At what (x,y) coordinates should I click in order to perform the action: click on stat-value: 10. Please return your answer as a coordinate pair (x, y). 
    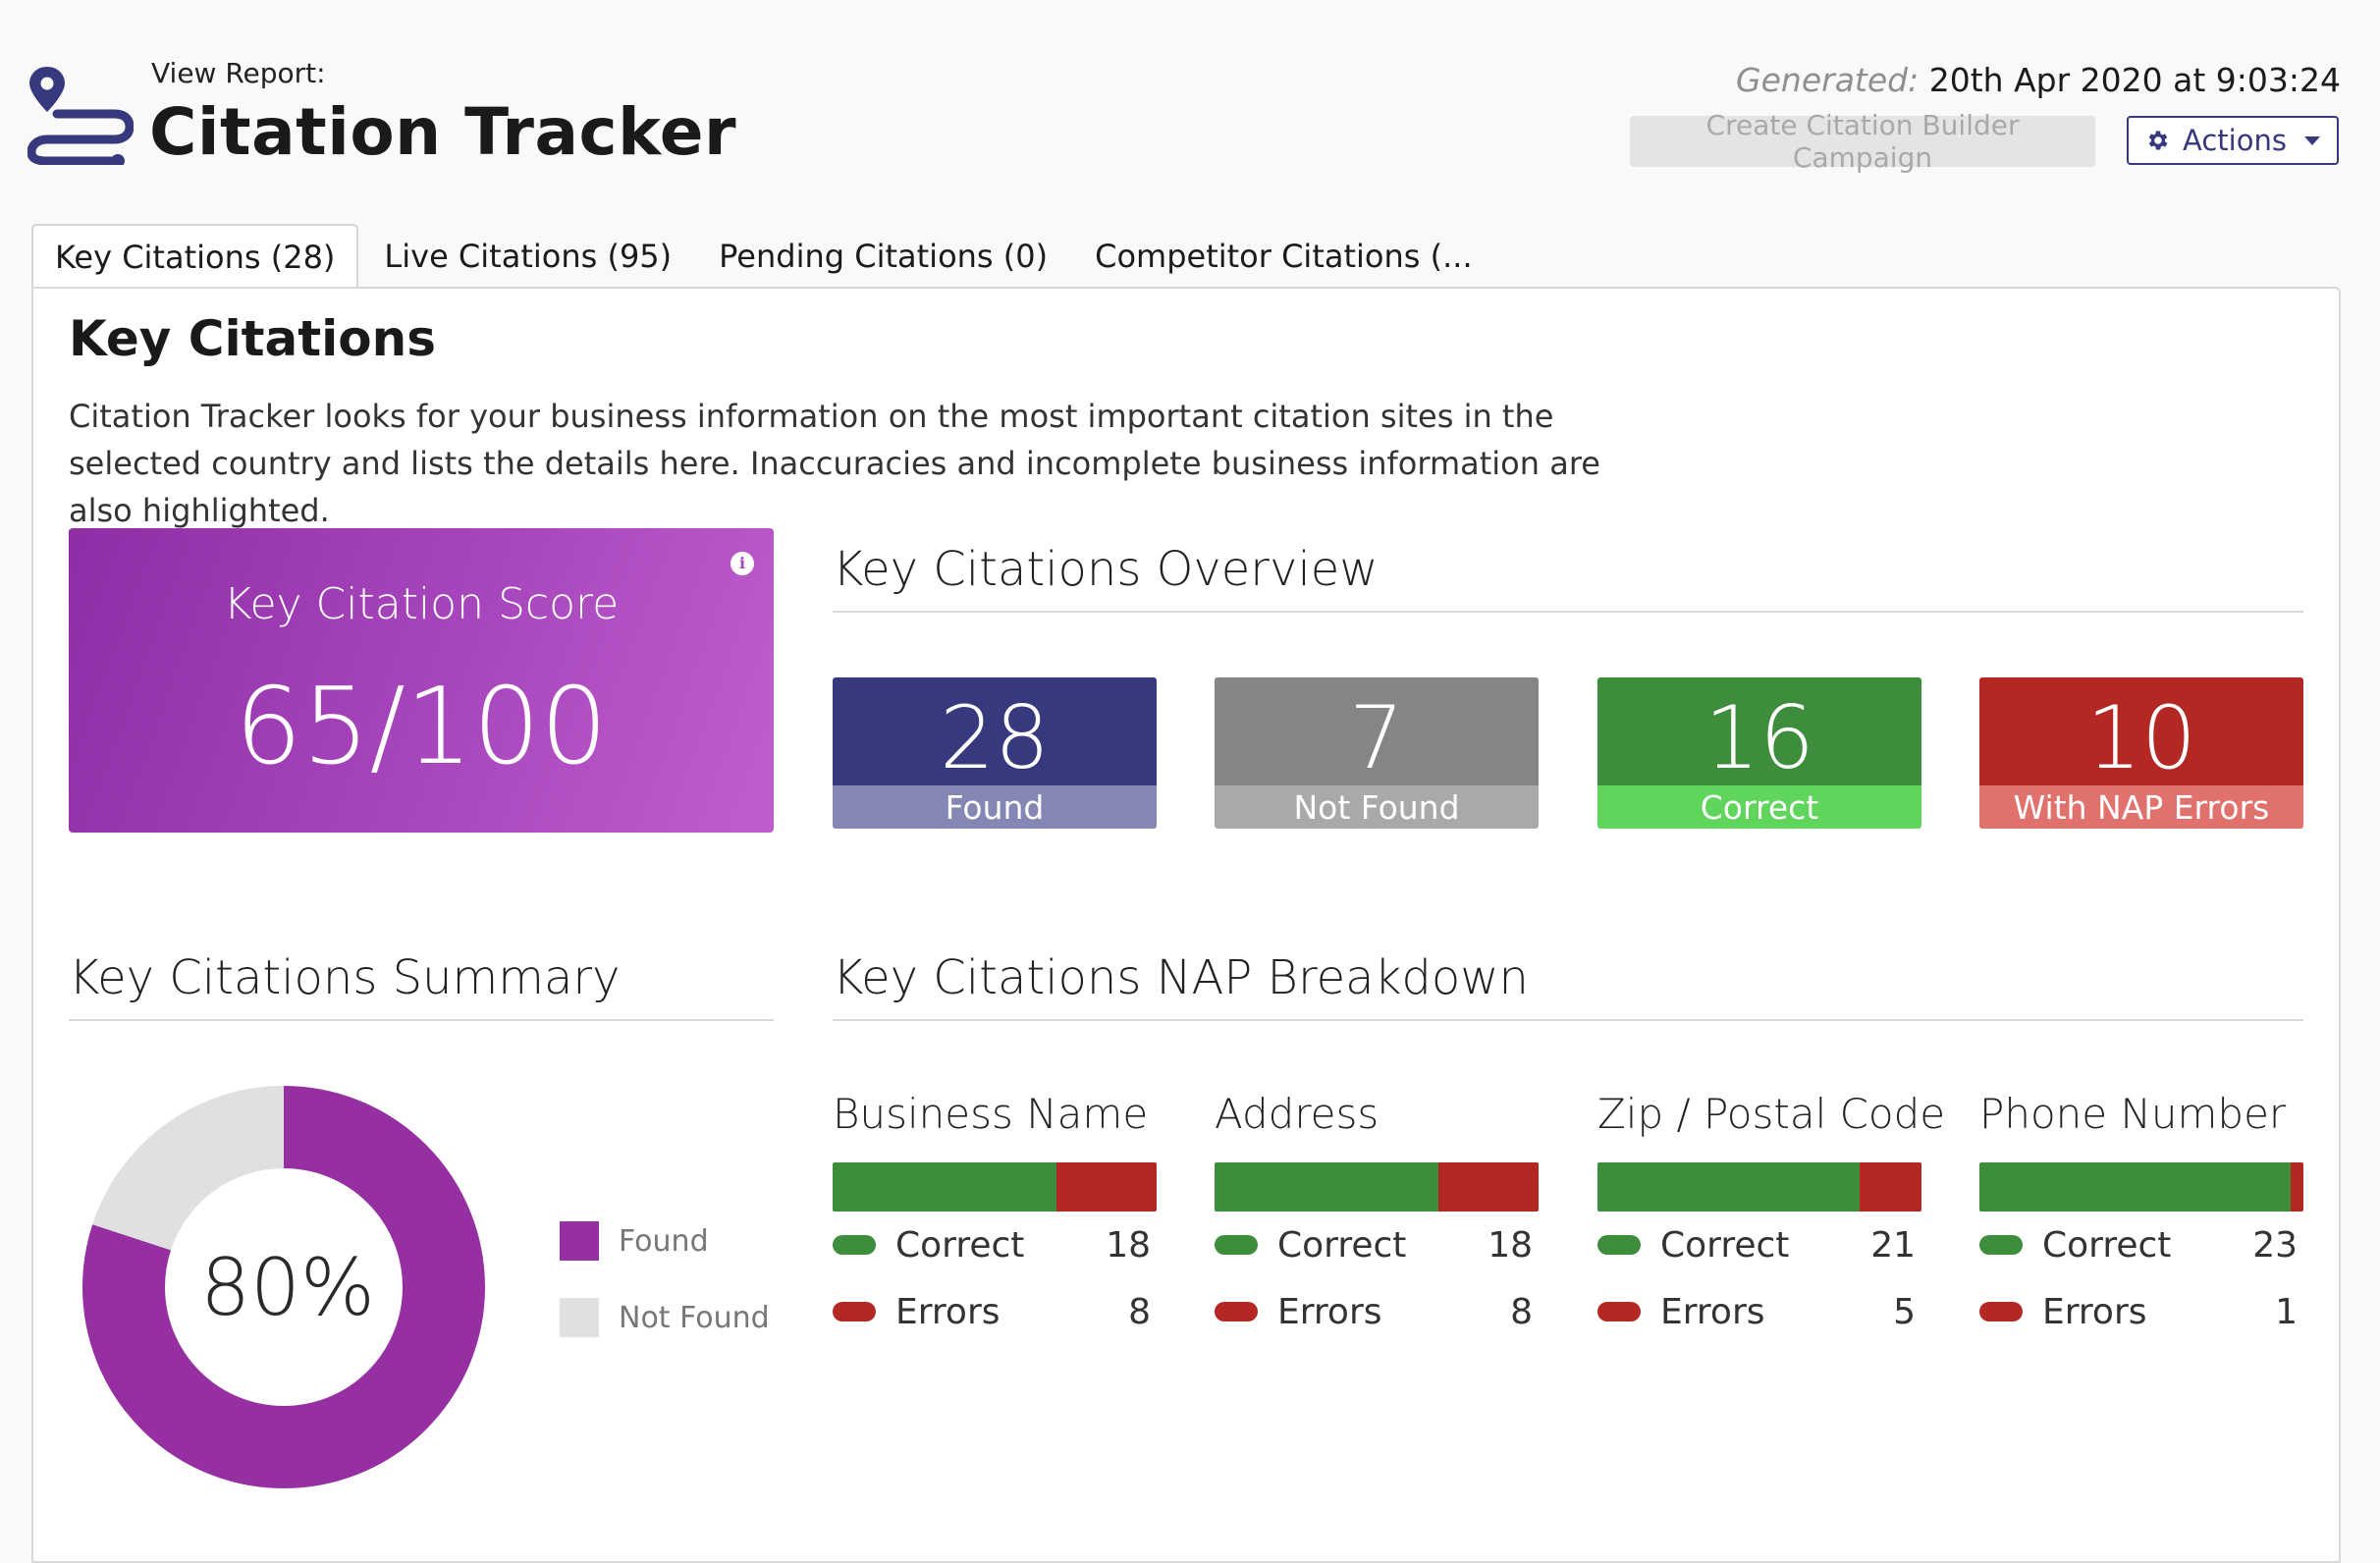
    Looking at the image, I should click on (2141, 732).